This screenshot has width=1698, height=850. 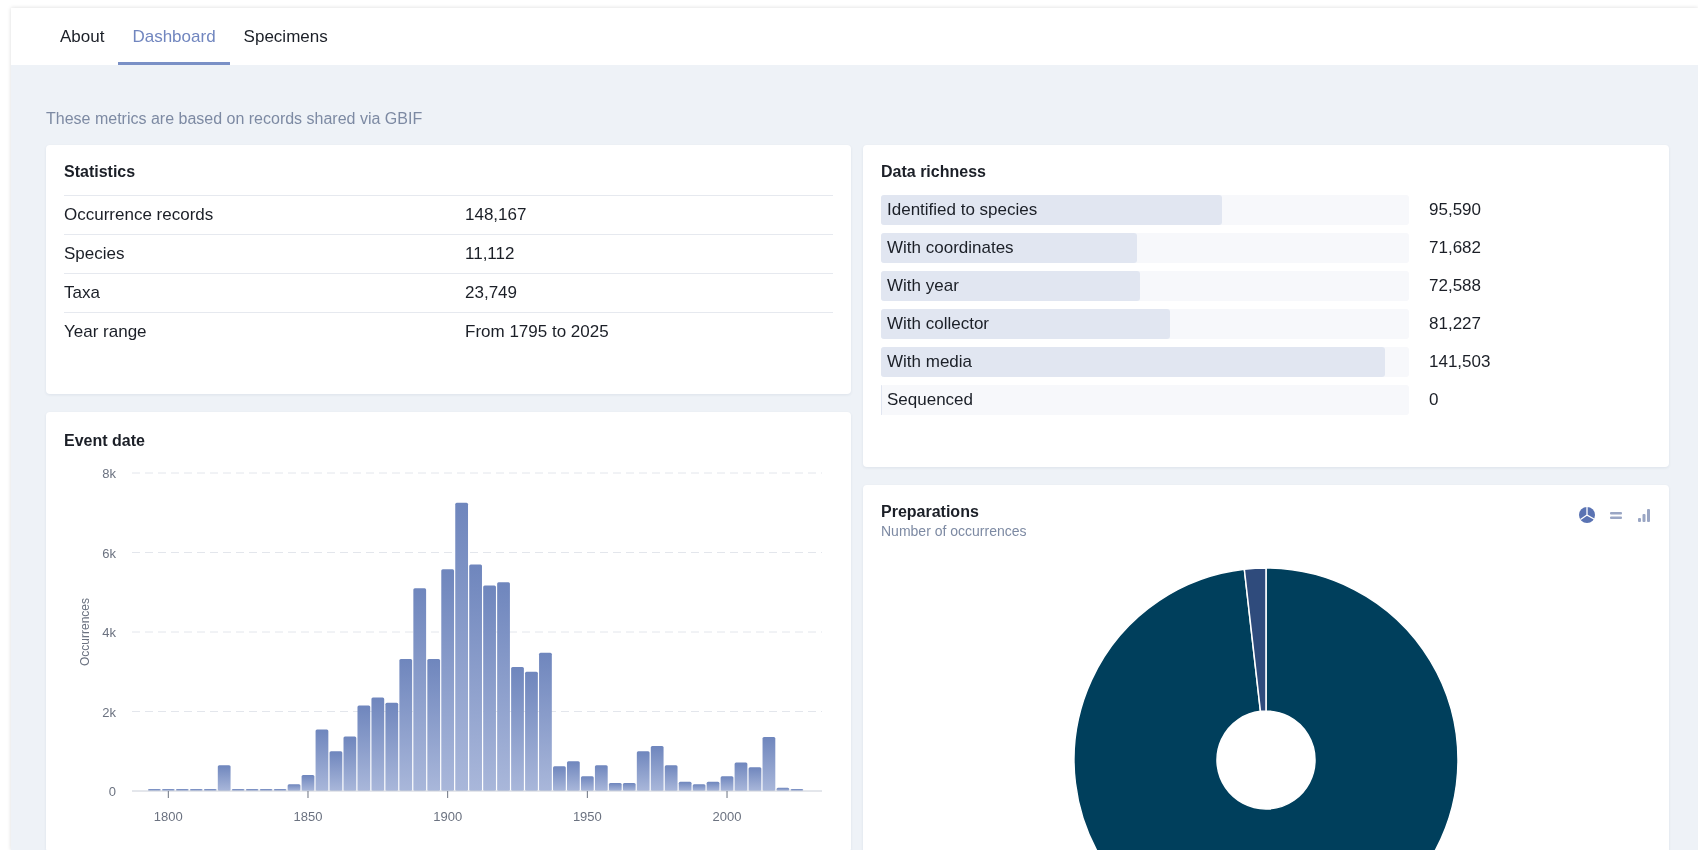 What do you see at coordinates (100, 172) in the screenshot?
I see `card-title: Statistics` at bounding box center [100, 172].